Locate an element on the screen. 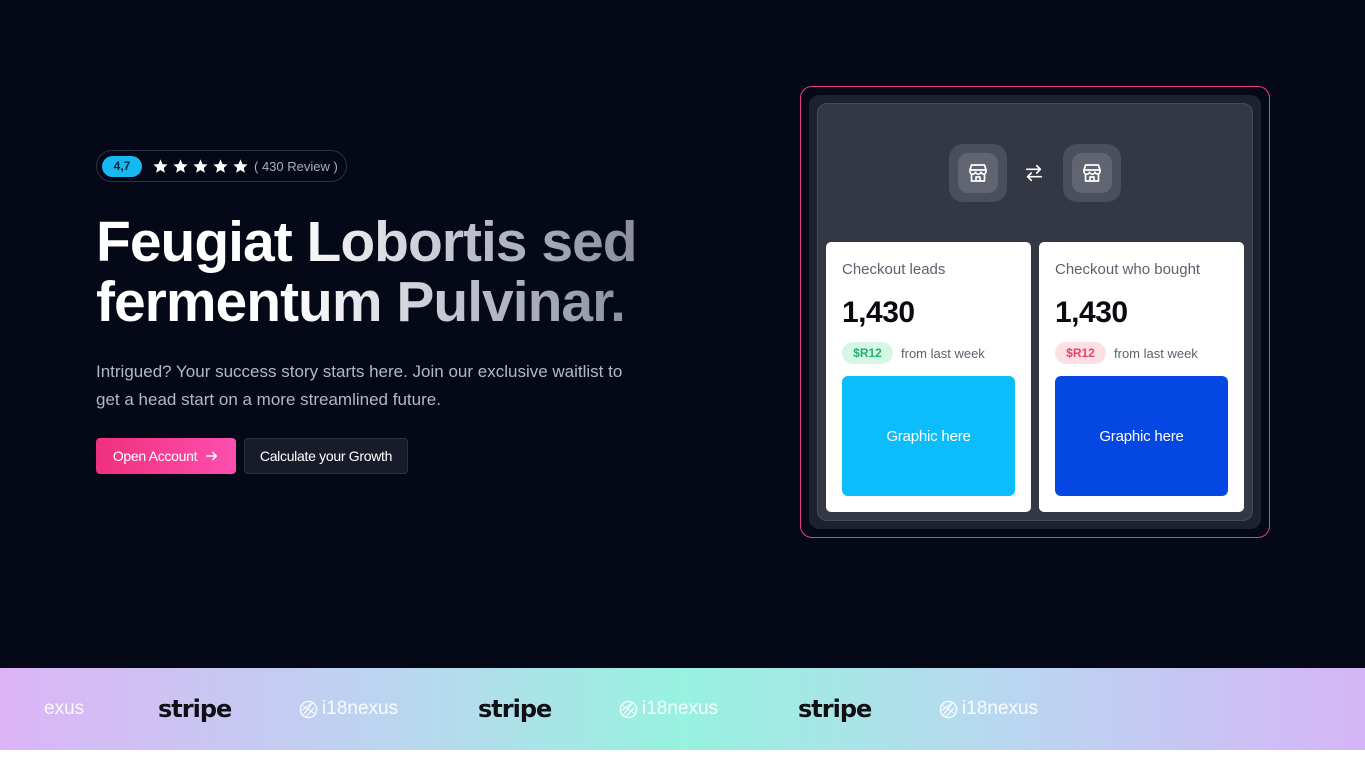 This screenshot has width=1365, height=767. shop-tile-right is located at coordinates (1092, 173).